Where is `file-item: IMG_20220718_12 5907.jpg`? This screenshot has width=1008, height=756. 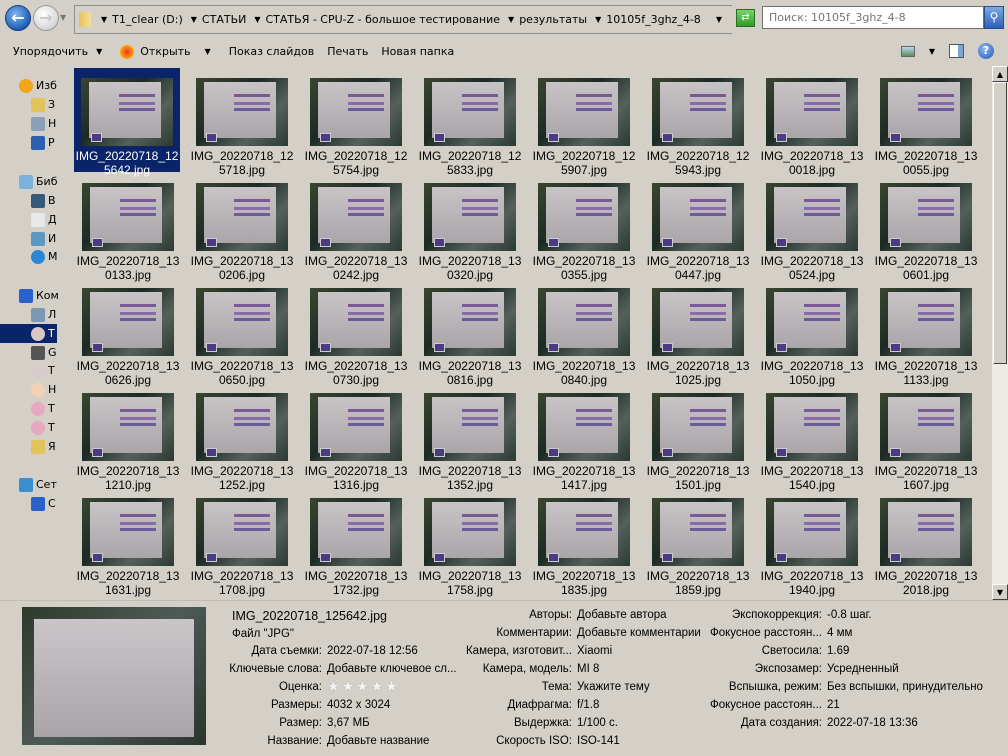 file-item: IMG_20220718_12 5907.jpg is located at coordinates (584, 122).